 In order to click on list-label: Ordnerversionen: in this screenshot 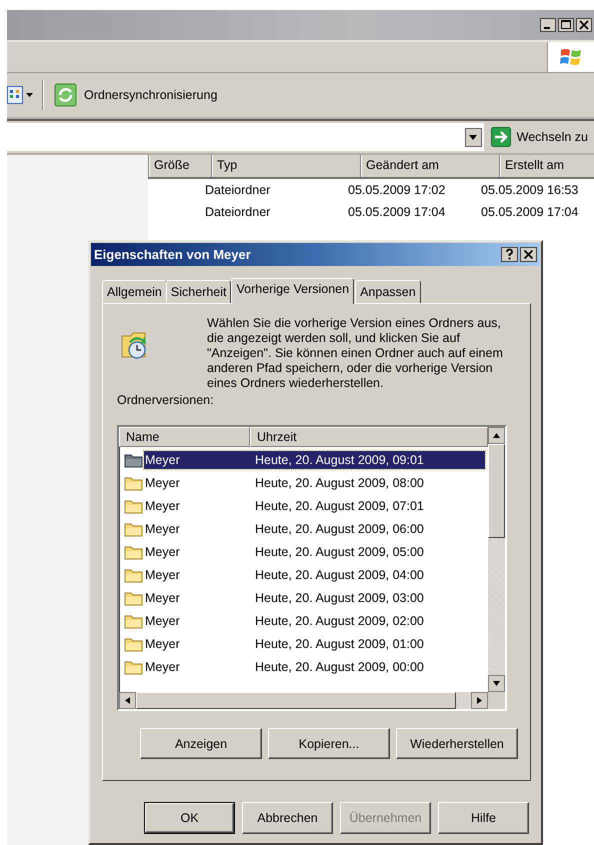, I will do `click(166, 400)`.